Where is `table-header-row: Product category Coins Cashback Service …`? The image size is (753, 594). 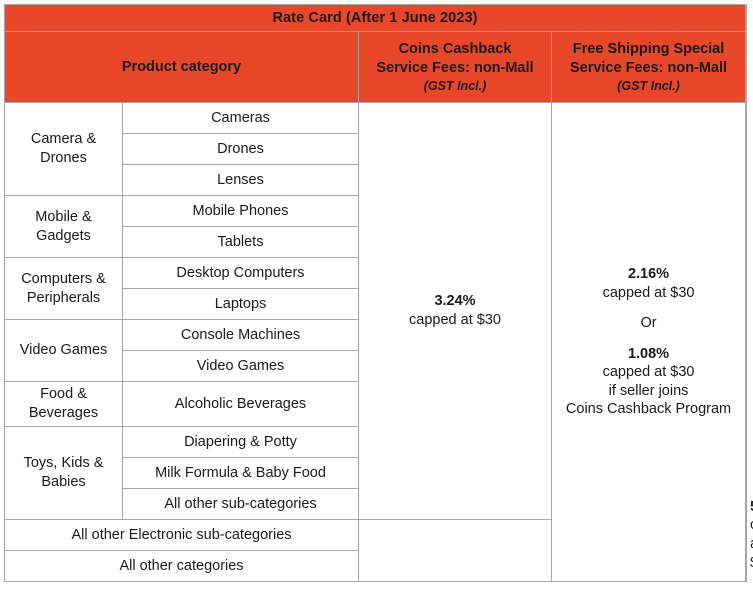
table-header-row: Product category Coins Cashback Service … is located at coordinates (375, 67).